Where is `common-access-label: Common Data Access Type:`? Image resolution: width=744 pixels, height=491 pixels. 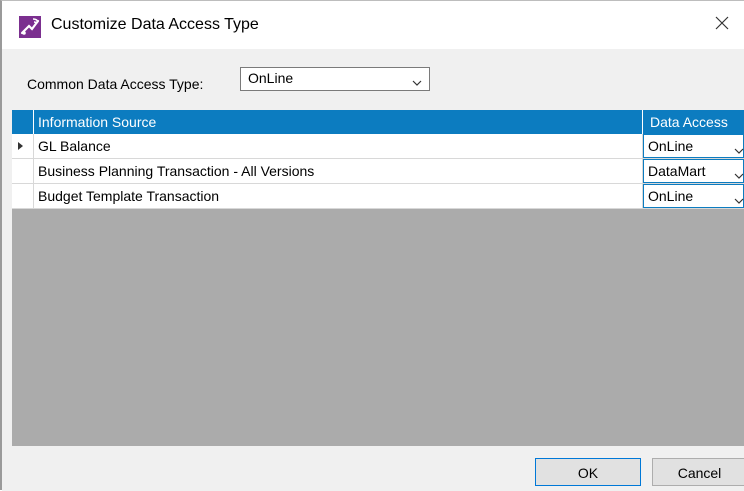
common-access-label: Common Data Access Type: is located at coordinates (115, 84).